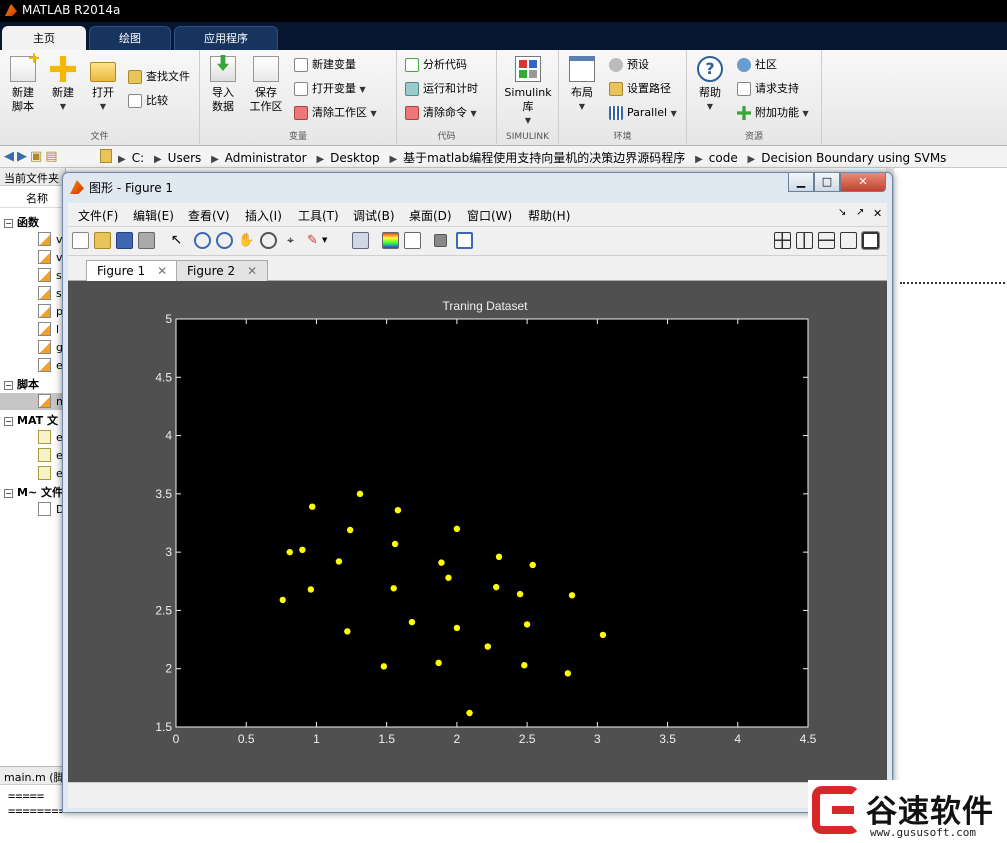 The width and height of the screenshot is (1007, 843). I want to click on tab-home: 主页, so click(44, 38).